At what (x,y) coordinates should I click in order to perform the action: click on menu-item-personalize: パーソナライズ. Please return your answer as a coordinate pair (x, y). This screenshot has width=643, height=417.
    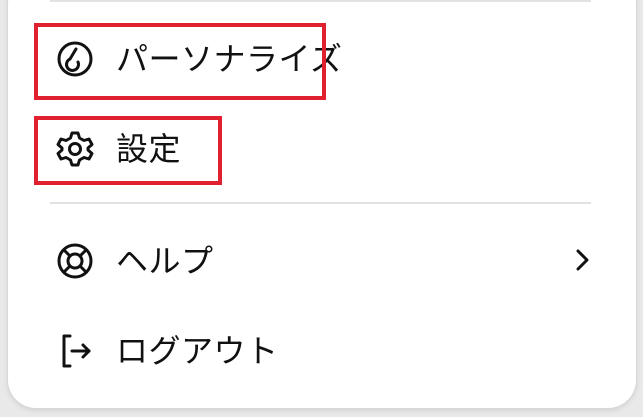
    Looking at the image, I should click on (198, 59).